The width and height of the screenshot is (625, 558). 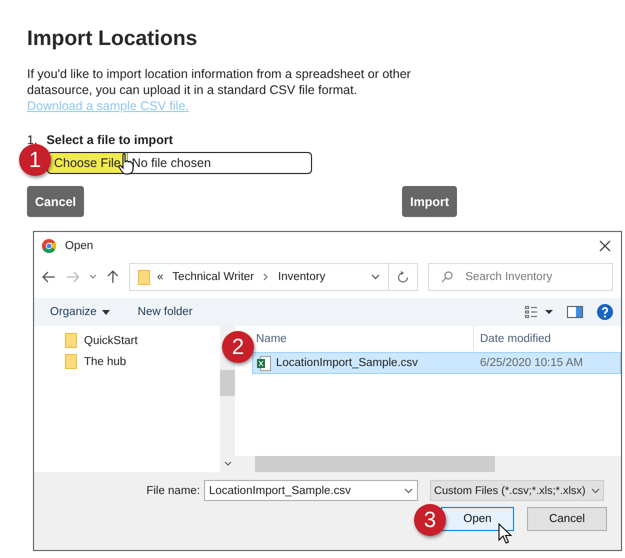 What do you see at coordinates (302, 277) in the screenshot?
I see `path-segment: Inventory` at bounding box center [302, 277].